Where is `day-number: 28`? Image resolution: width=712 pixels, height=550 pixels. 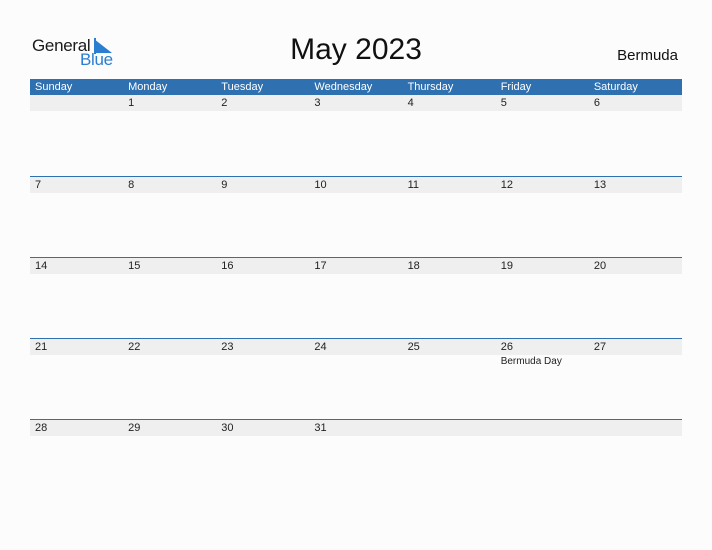 day-number: 28 is located at coordinates (41, 428).